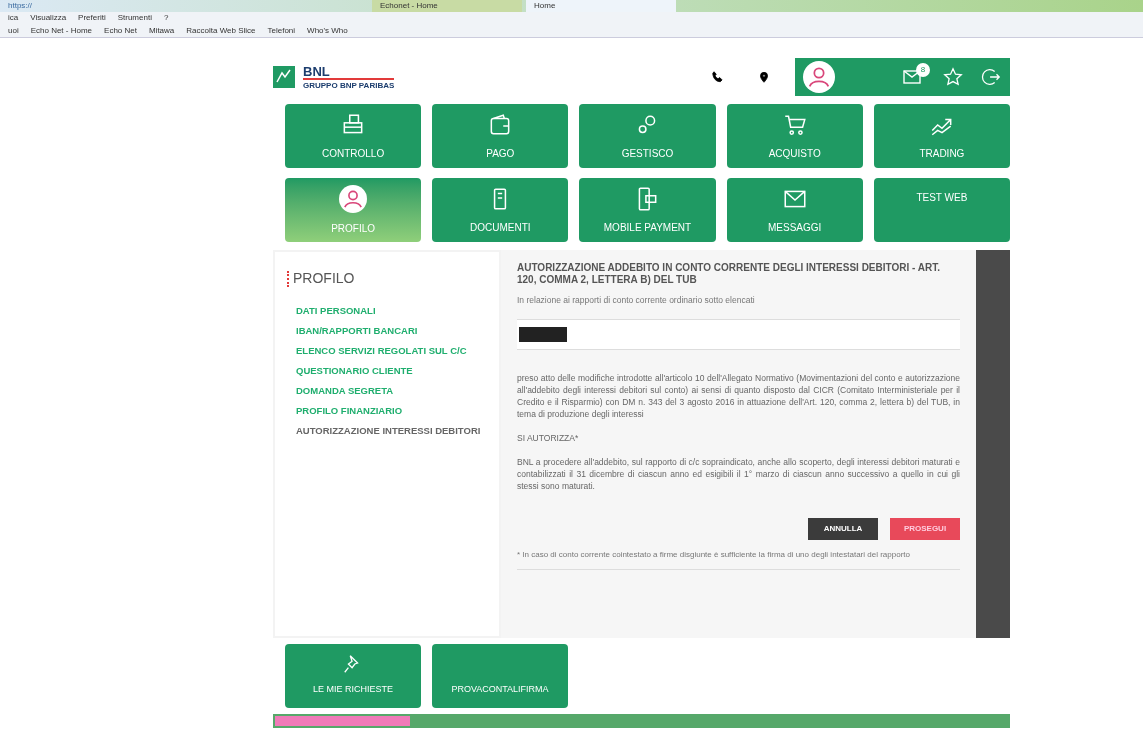 The height and width of the screenshot is (747, 1143). I want to click on sidebar-link: DOMANDA SEGRETA, so click(391, 390).